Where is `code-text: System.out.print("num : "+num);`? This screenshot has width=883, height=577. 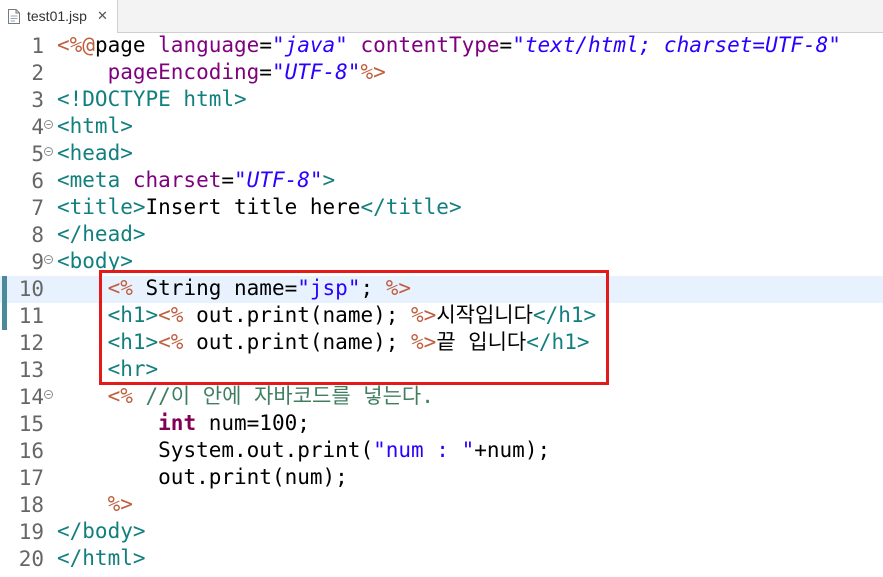 code-text: System.out.print("num : "+num); is located at coordinates (303, 450).